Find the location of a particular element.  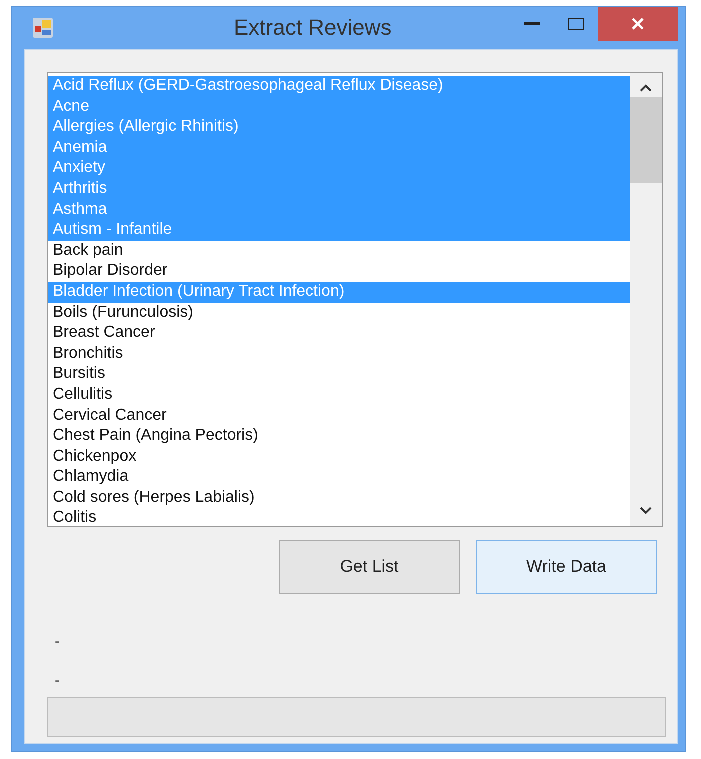

action-button: Write Data is located at coordinates (566, 567).